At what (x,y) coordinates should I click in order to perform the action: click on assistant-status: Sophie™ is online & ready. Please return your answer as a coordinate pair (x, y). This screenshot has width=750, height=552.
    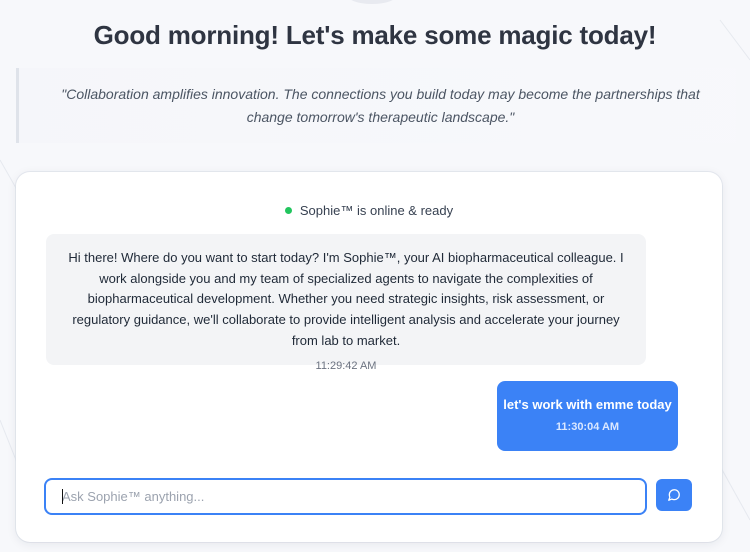
    Looking at the image, I should click on (369, 210).